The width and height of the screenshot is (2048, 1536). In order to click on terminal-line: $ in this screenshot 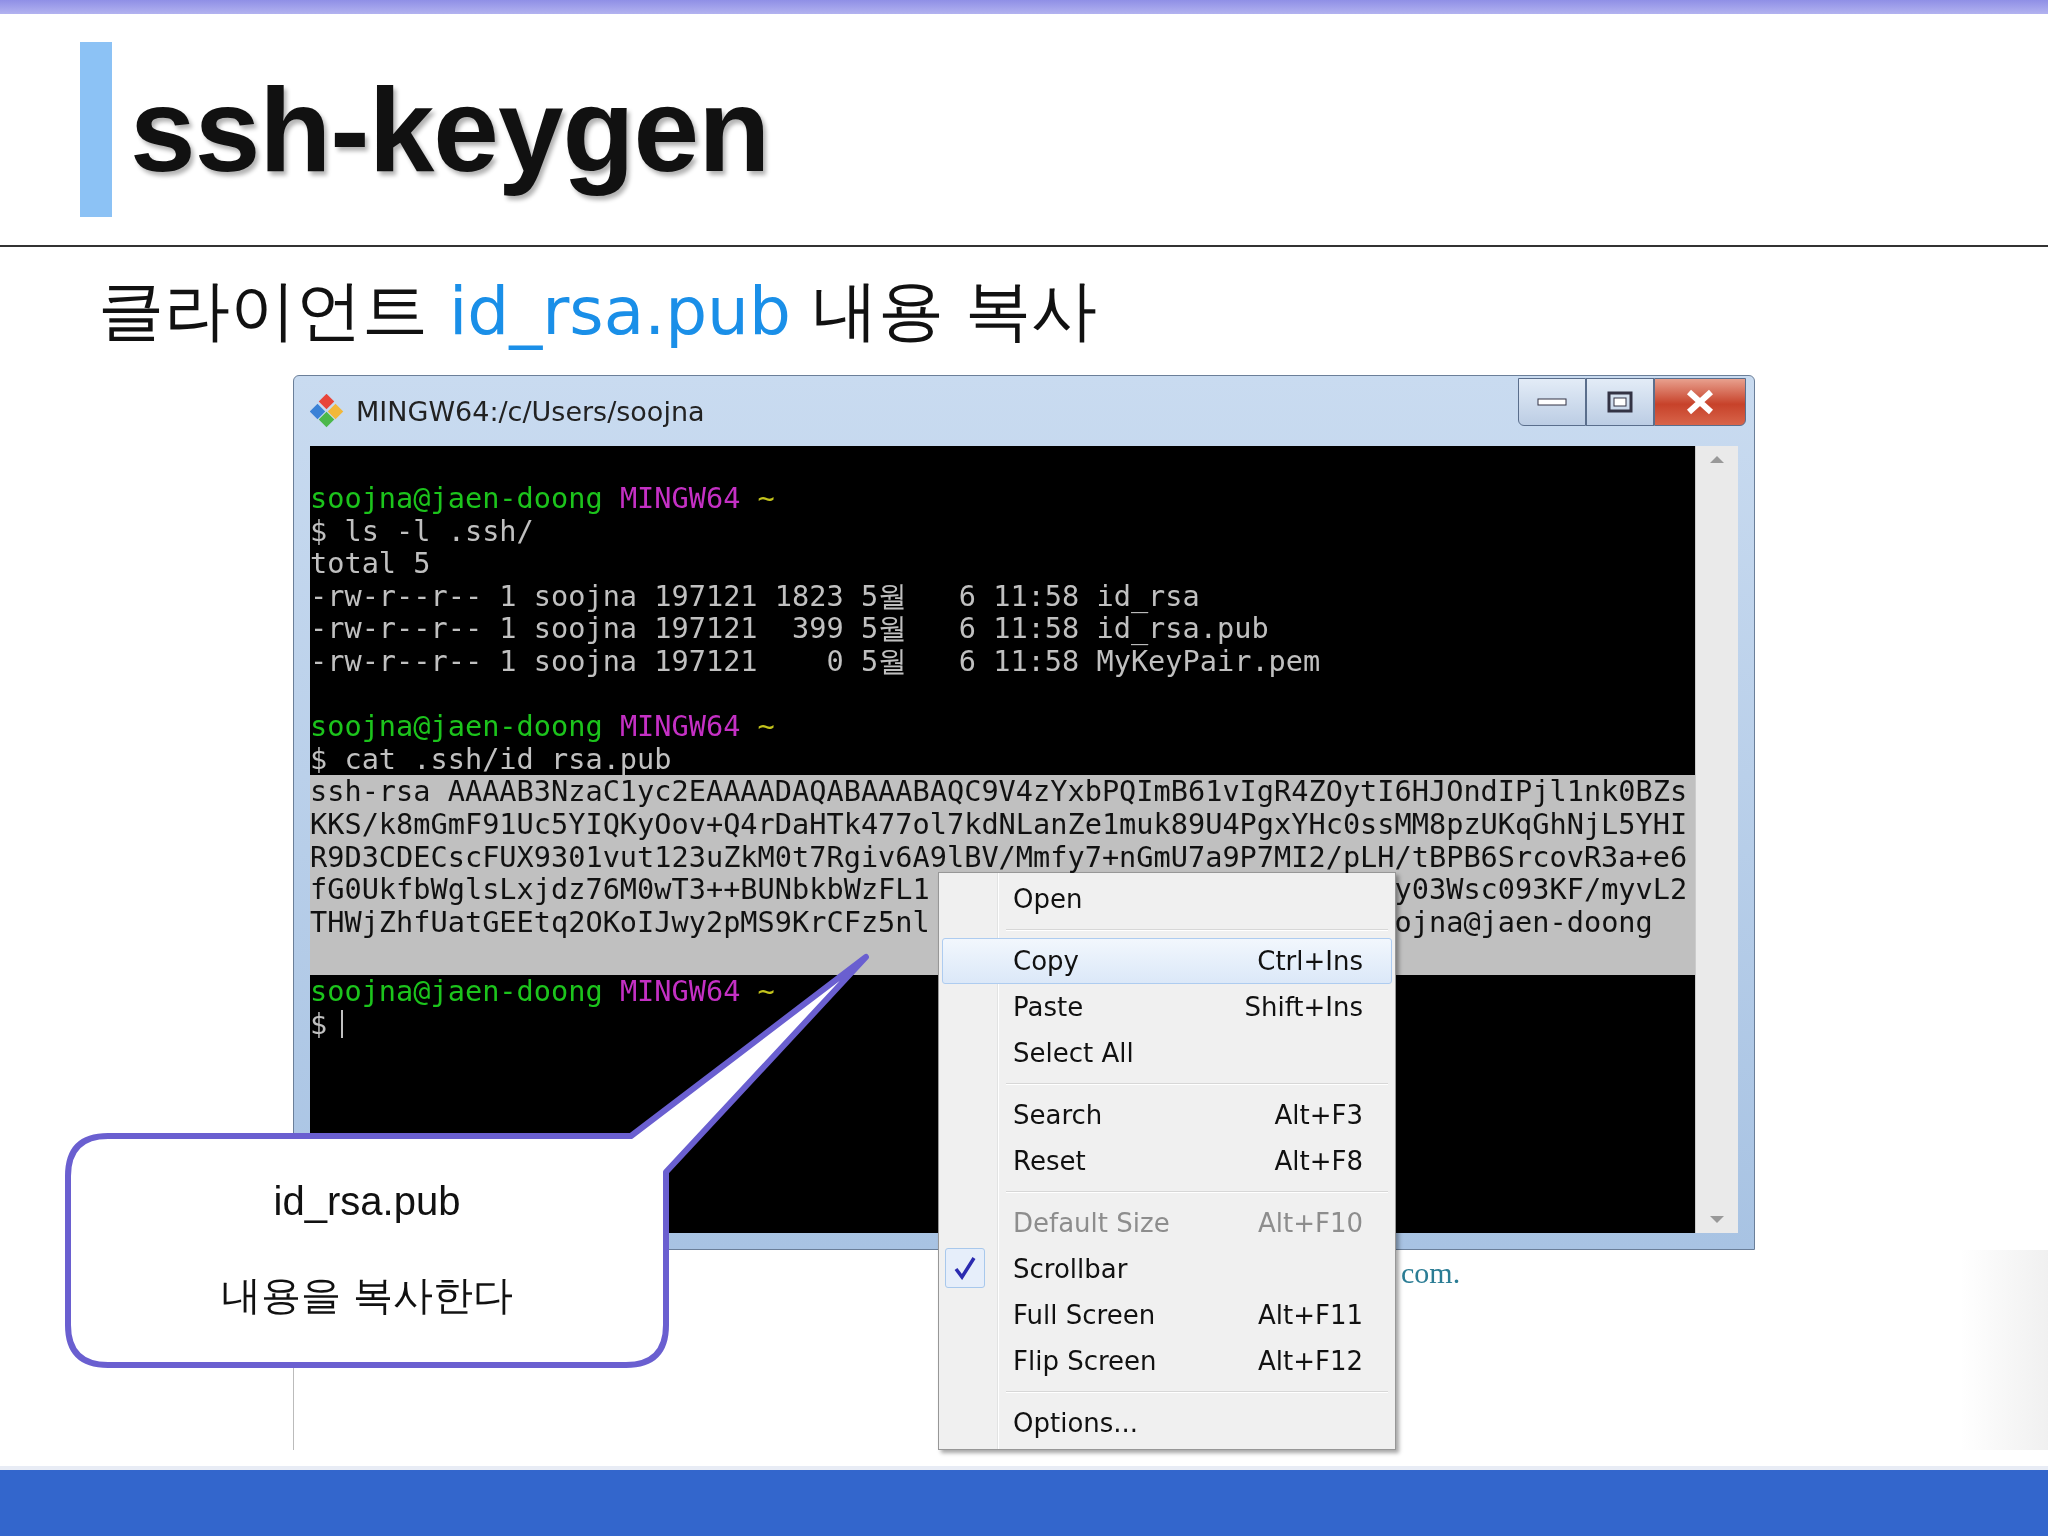, I will do `click(319, 1024)`.